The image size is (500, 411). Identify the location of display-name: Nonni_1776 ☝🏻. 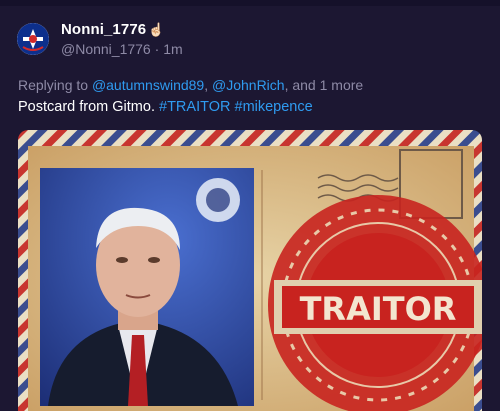
(113, 29).